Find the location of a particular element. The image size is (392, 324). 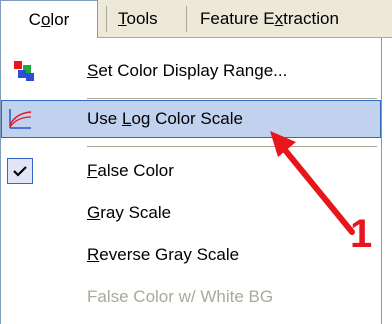

color-range-icon is located at coordinates (24, 71).